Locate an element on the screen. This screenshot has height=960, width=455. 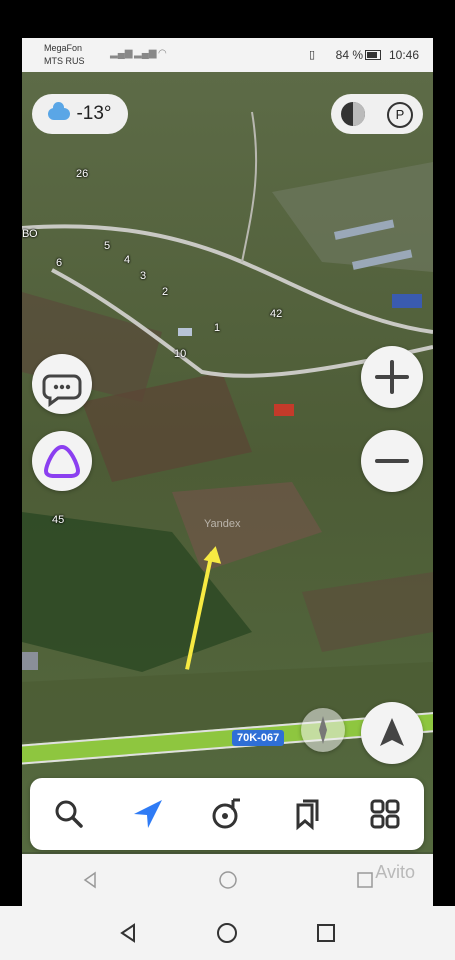
avito-watermark: Avito is located at coordinates (395, 872).